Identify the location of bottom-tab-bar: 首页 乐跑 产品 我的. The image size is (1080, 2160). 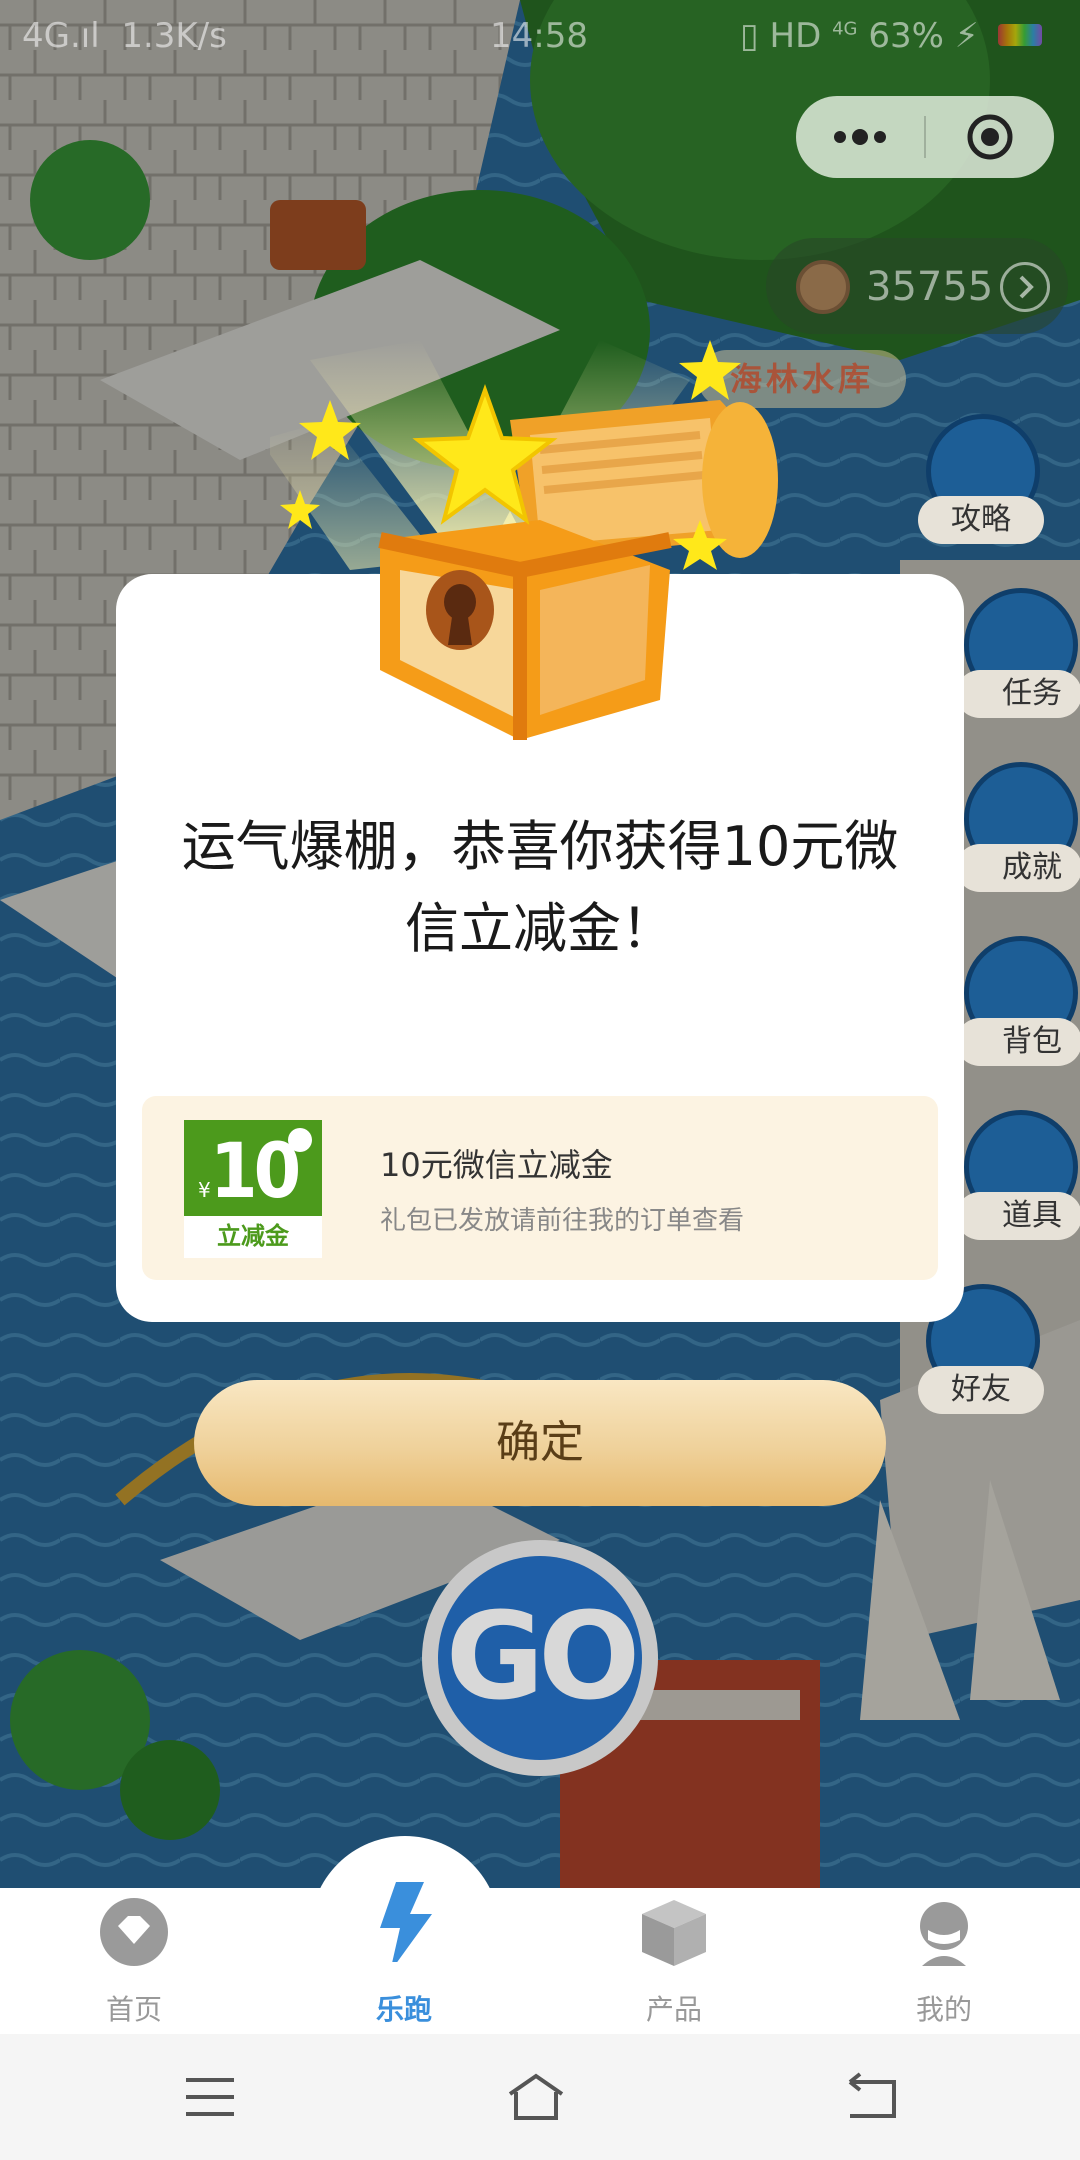
(540, 1958).